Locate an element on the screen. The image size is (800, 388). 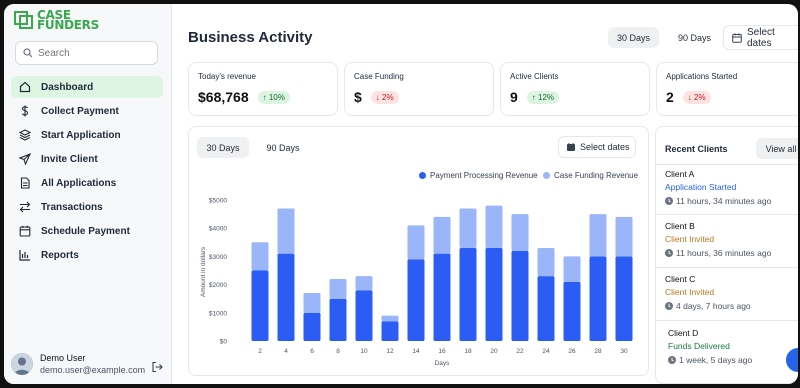
client-time: 11 hours, 36 minutes ago is located at coordinates (731, 253).